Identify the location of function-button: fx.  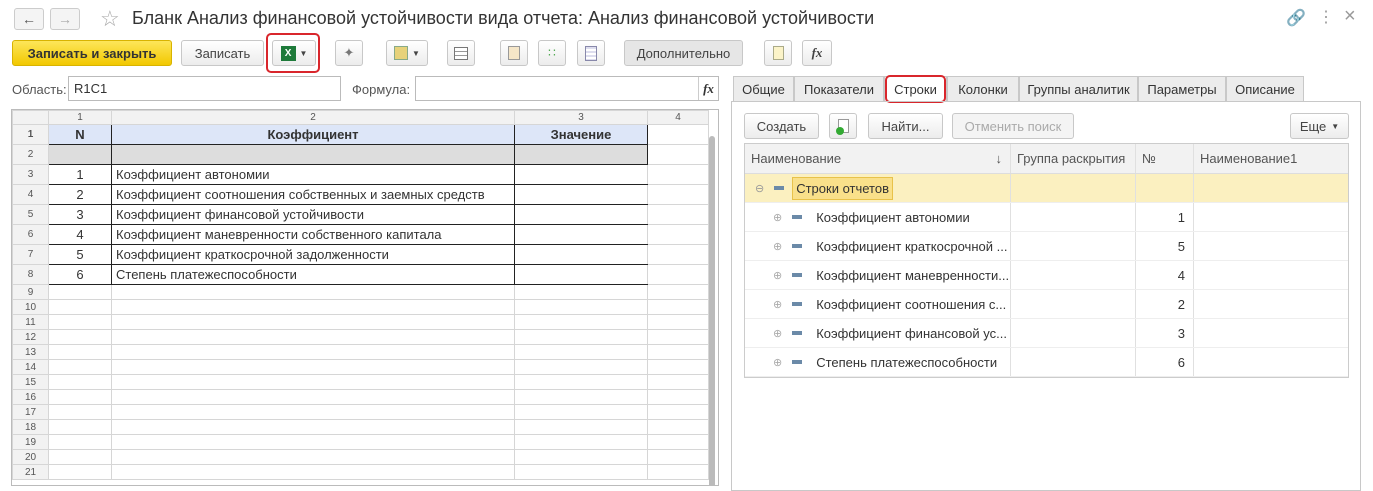
(817, 53).